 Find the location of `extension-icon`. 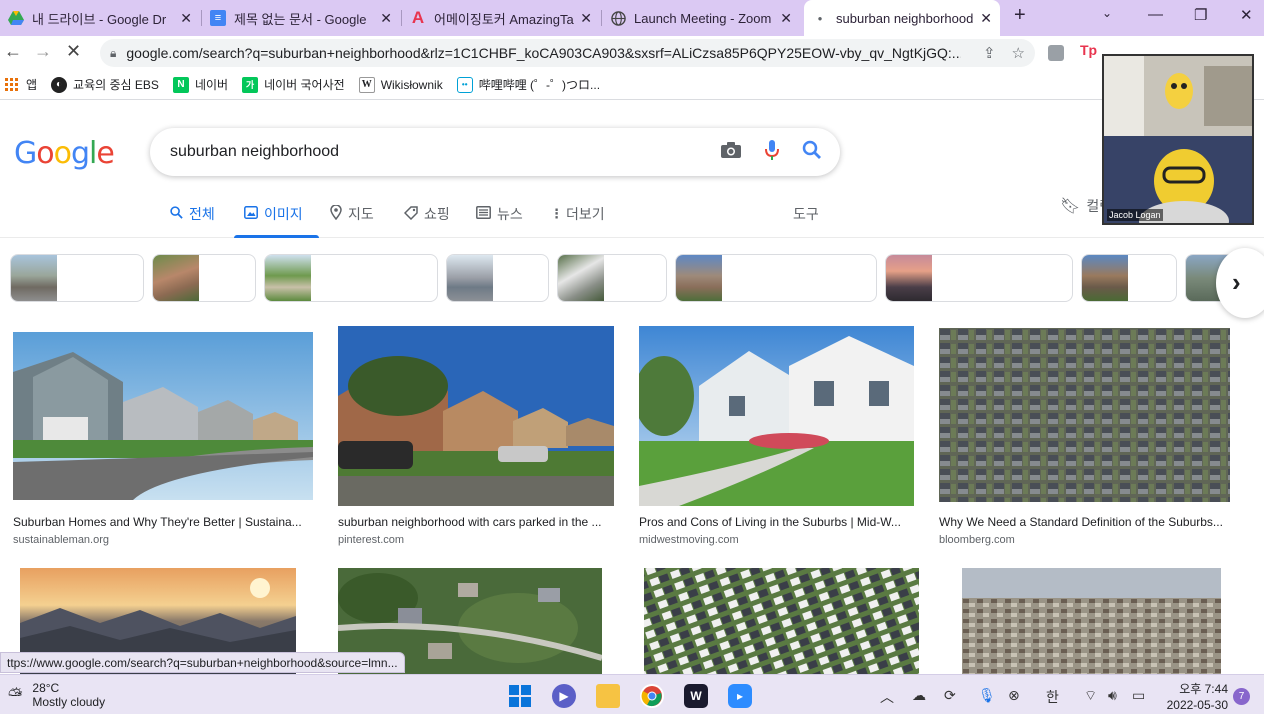

extension-icon is located at coordinates (1056, 53).